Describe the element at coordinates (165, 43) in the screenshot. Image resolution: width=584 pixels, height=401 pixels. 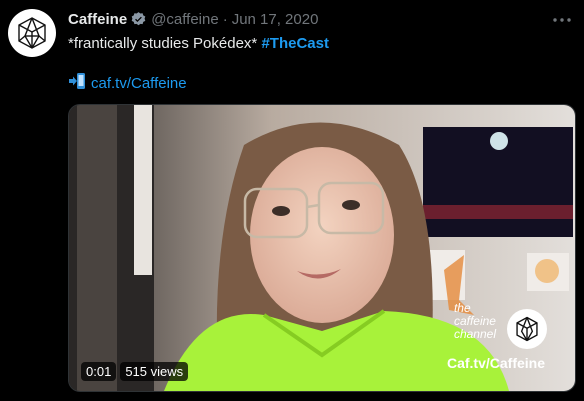
I see `tweet-text-main: *frantically studies Pokédex*` at that location.